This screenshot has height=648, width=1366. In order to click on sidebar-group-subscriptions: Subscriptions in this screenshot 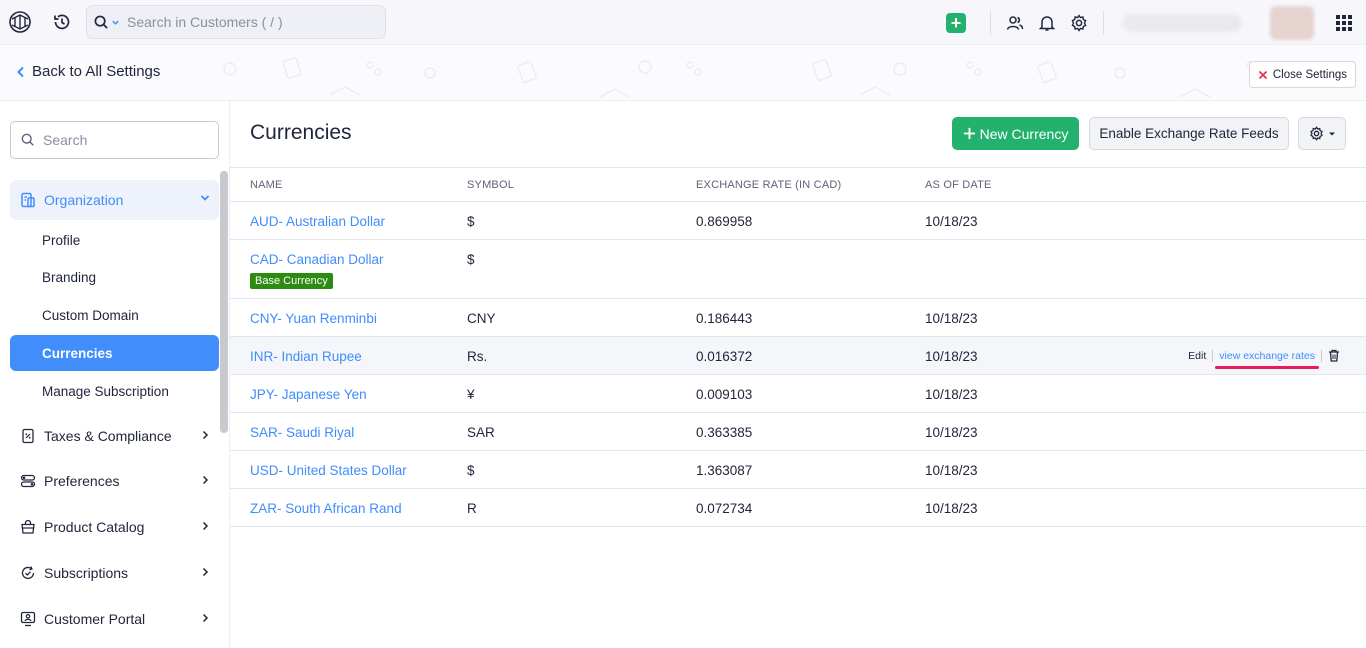, I will do `click(114, 573)`.